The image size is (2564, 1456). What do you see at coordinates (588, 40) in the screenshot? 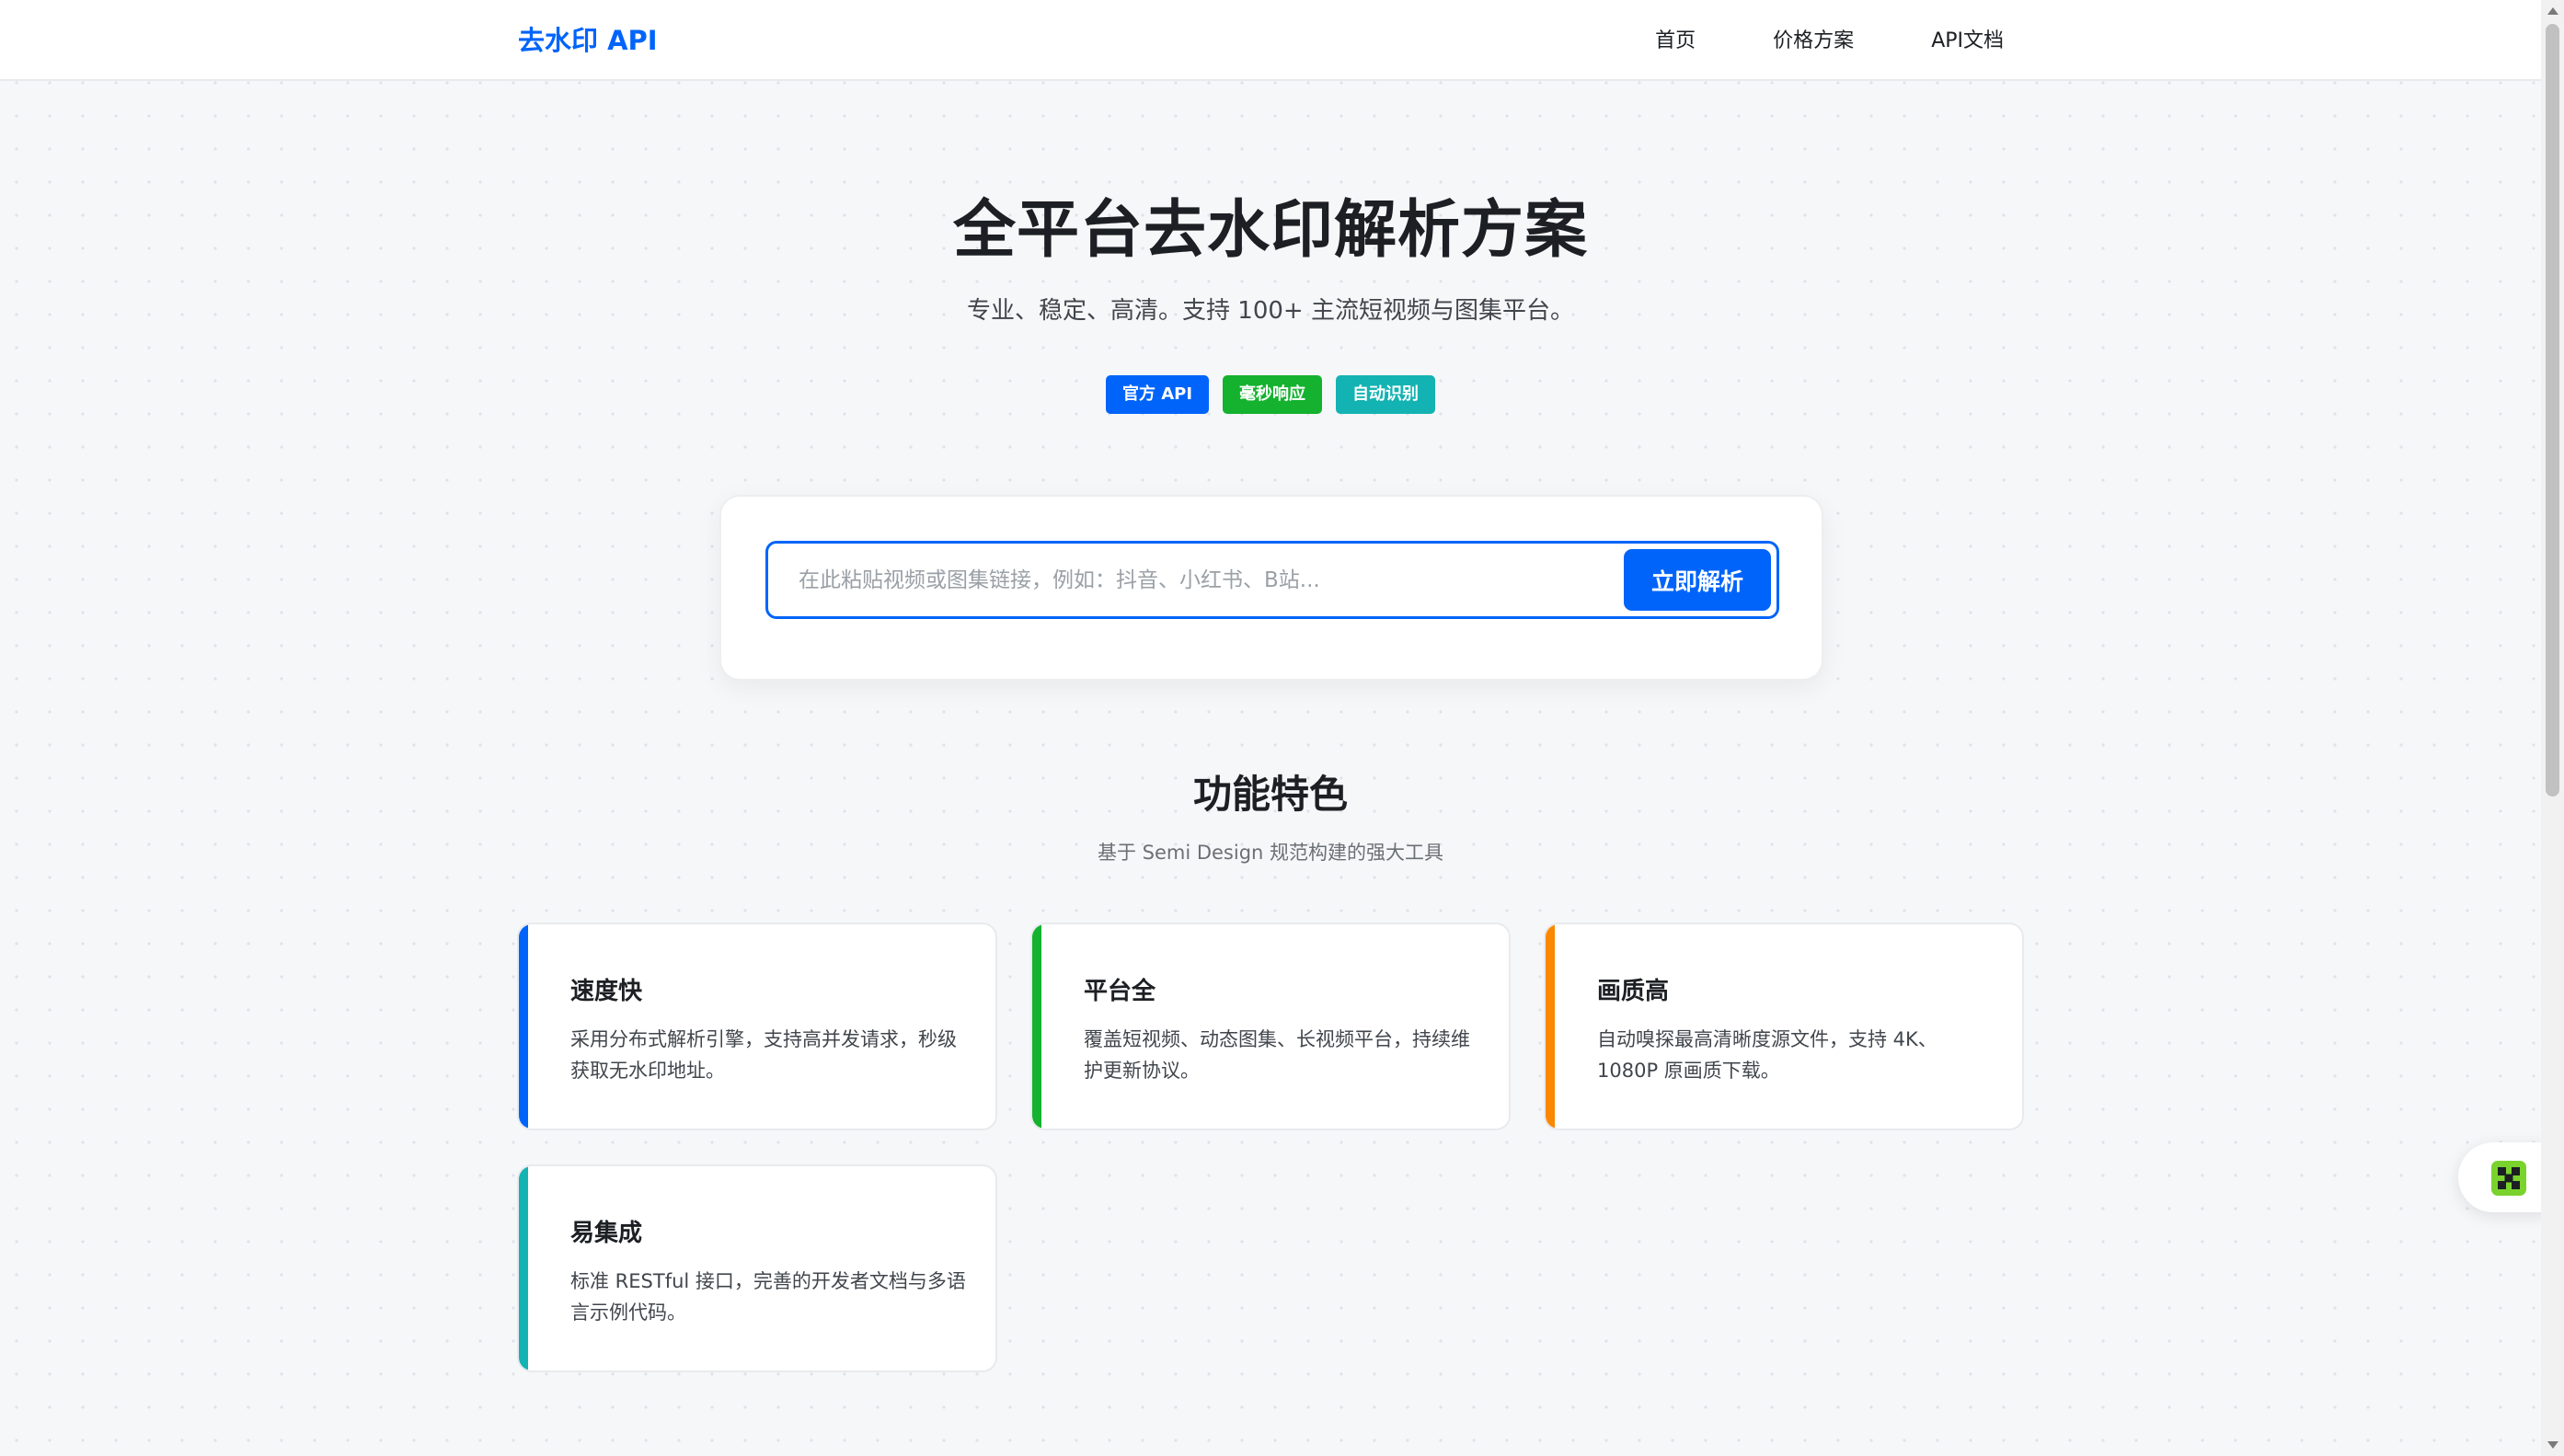
I see `logo: 去水印 API` at bounding box center [588, 40].